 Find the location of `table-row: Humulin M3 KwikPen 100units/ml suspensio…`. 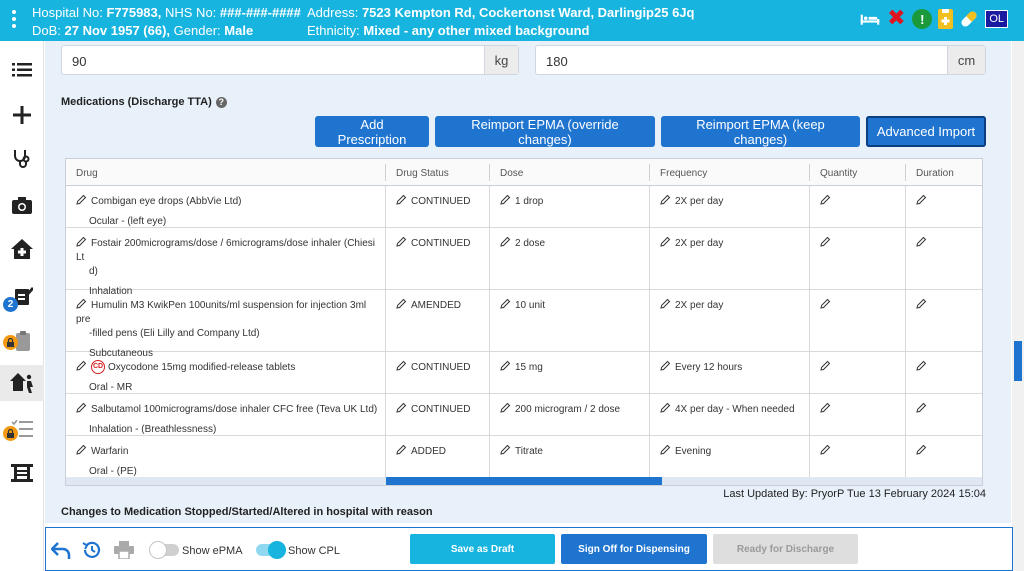

table-row: Humulin M3 KwikPen 100units/ml suspensio… is located at coordinates (524, 324).